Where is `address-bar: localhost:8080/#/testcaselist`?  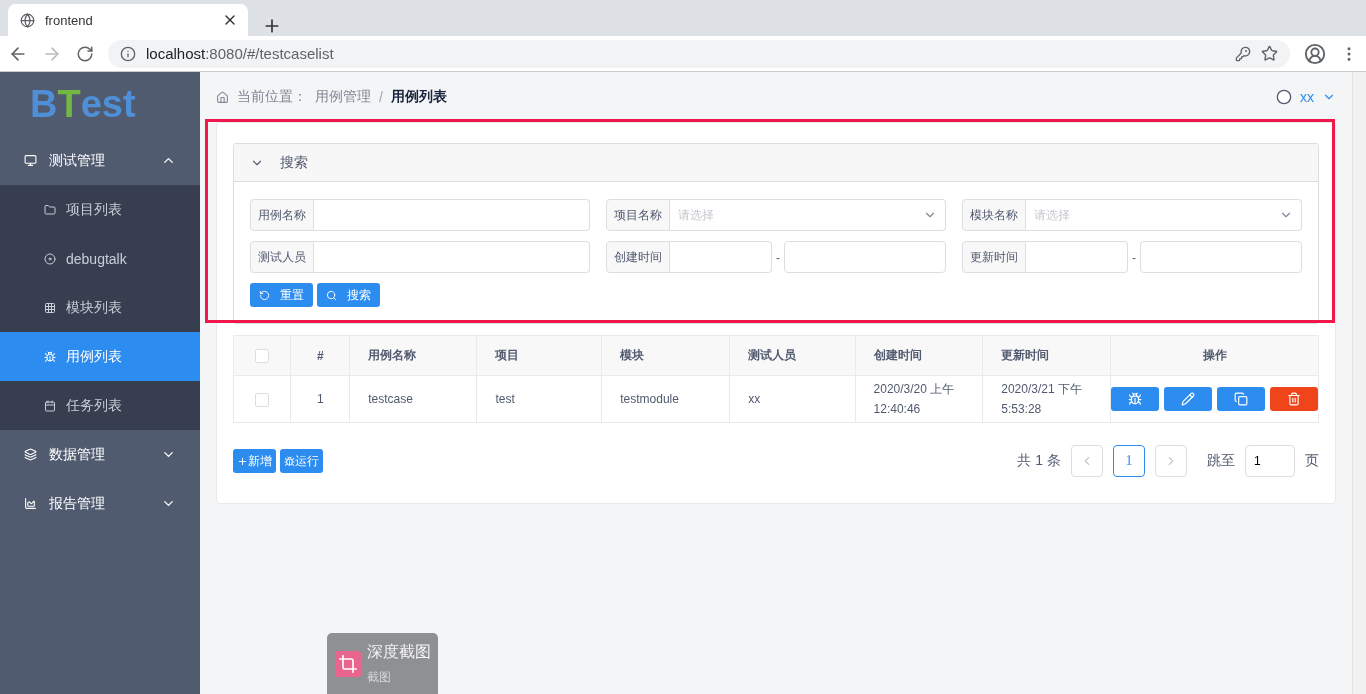 address-bar: localhost:8080/#/testcaselist is located at coordinates (699, 53).